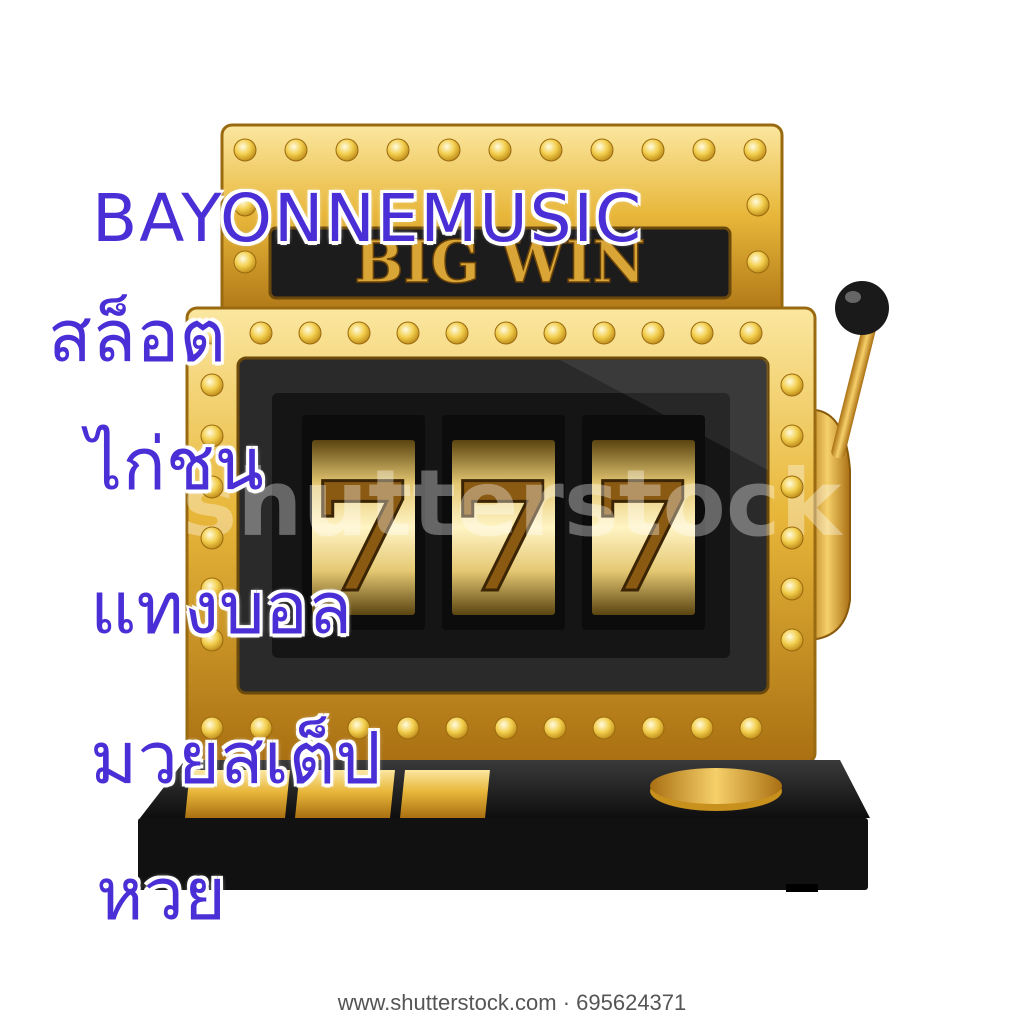 The image size is (1024, 1024). Describe the element at coordinates (221, 608) in the screenshot. I see `overlay-line-3: แทงบอล` at that location.